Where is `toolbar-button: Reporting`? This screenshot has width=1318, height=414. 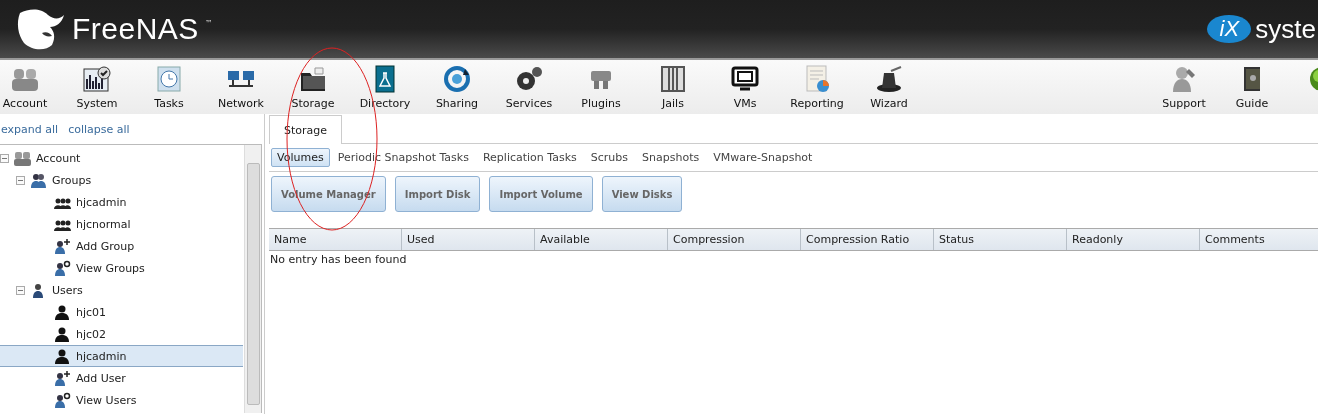 toolbar-button: Reporting is located at coordinates (817, 87).